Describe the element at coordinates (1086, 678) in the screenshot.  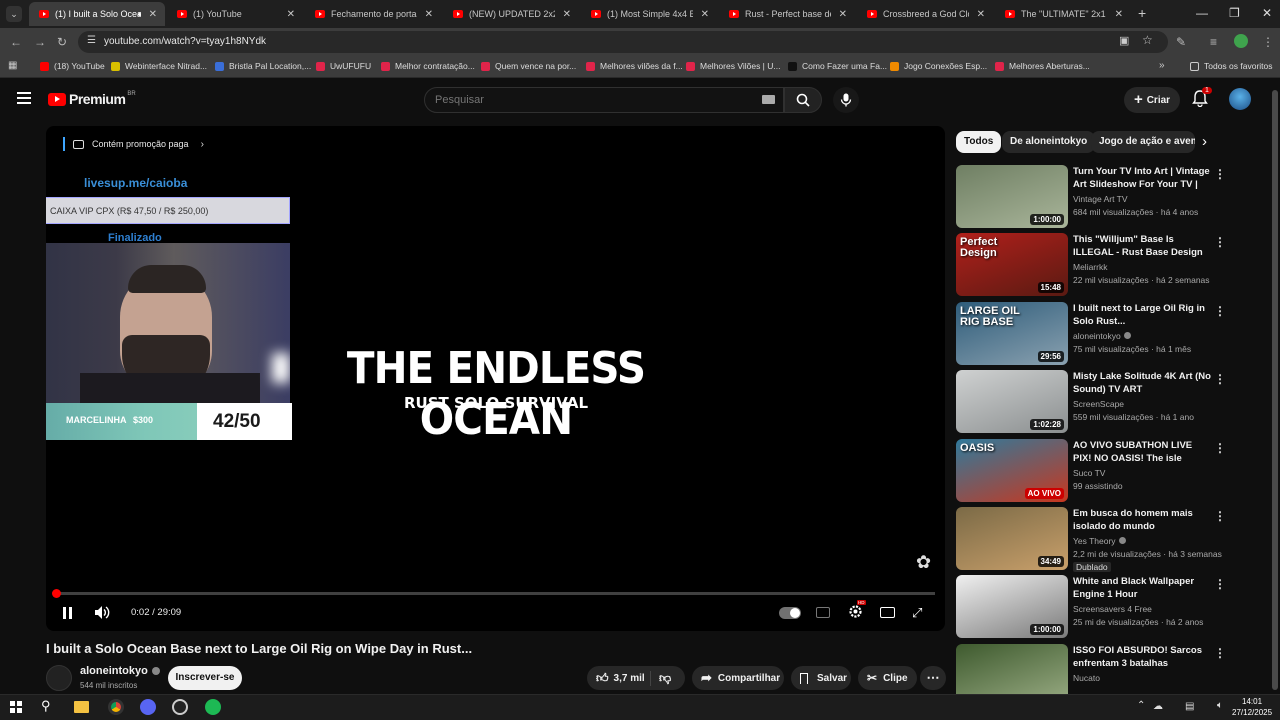
I see `video-card-channel: Nucato` at that location.